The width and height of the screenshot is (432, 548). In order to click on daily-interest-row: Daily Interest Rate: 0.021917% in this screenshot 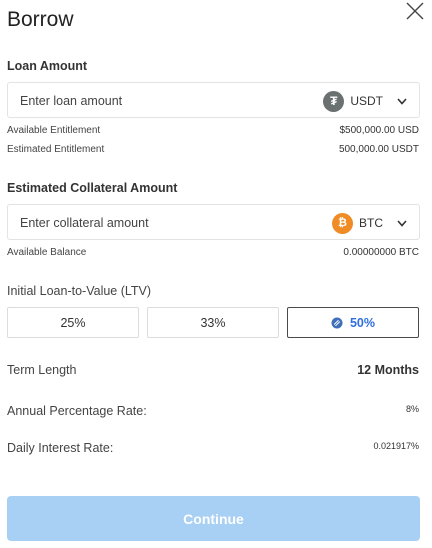, I will do `click(213, 449)`.